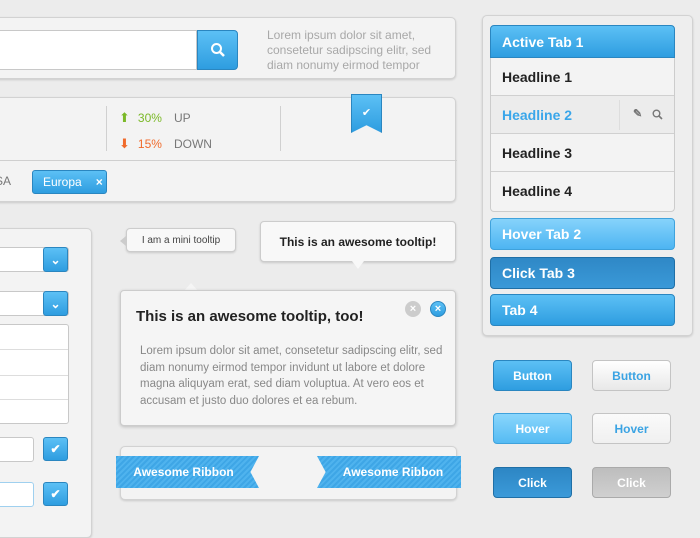 This screenshot has width=700, height=538. I want to click on awesome-tooltip: This is an awesome tooltip!, so click(358, 241).